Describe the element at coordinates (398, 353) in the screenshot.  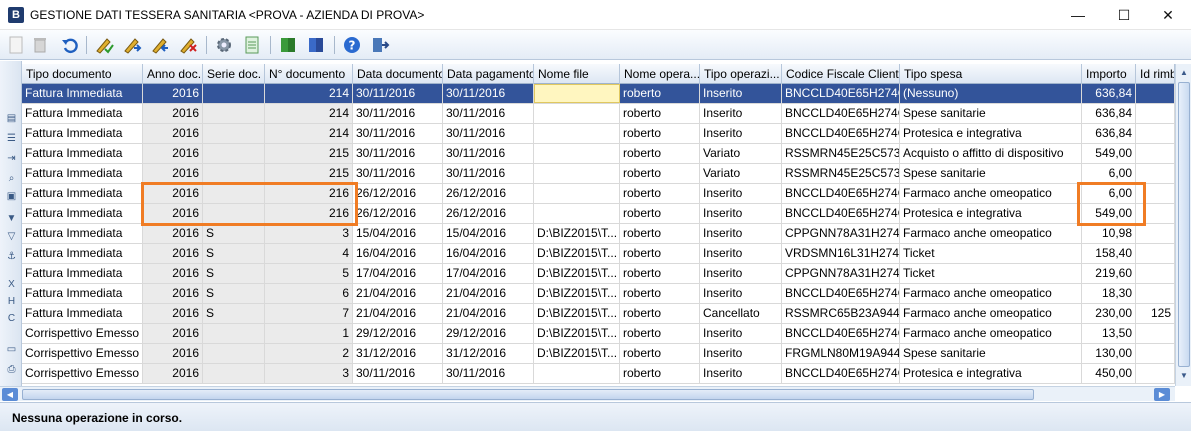
I see `cell-data-documento: 31/12/2016` at that location.